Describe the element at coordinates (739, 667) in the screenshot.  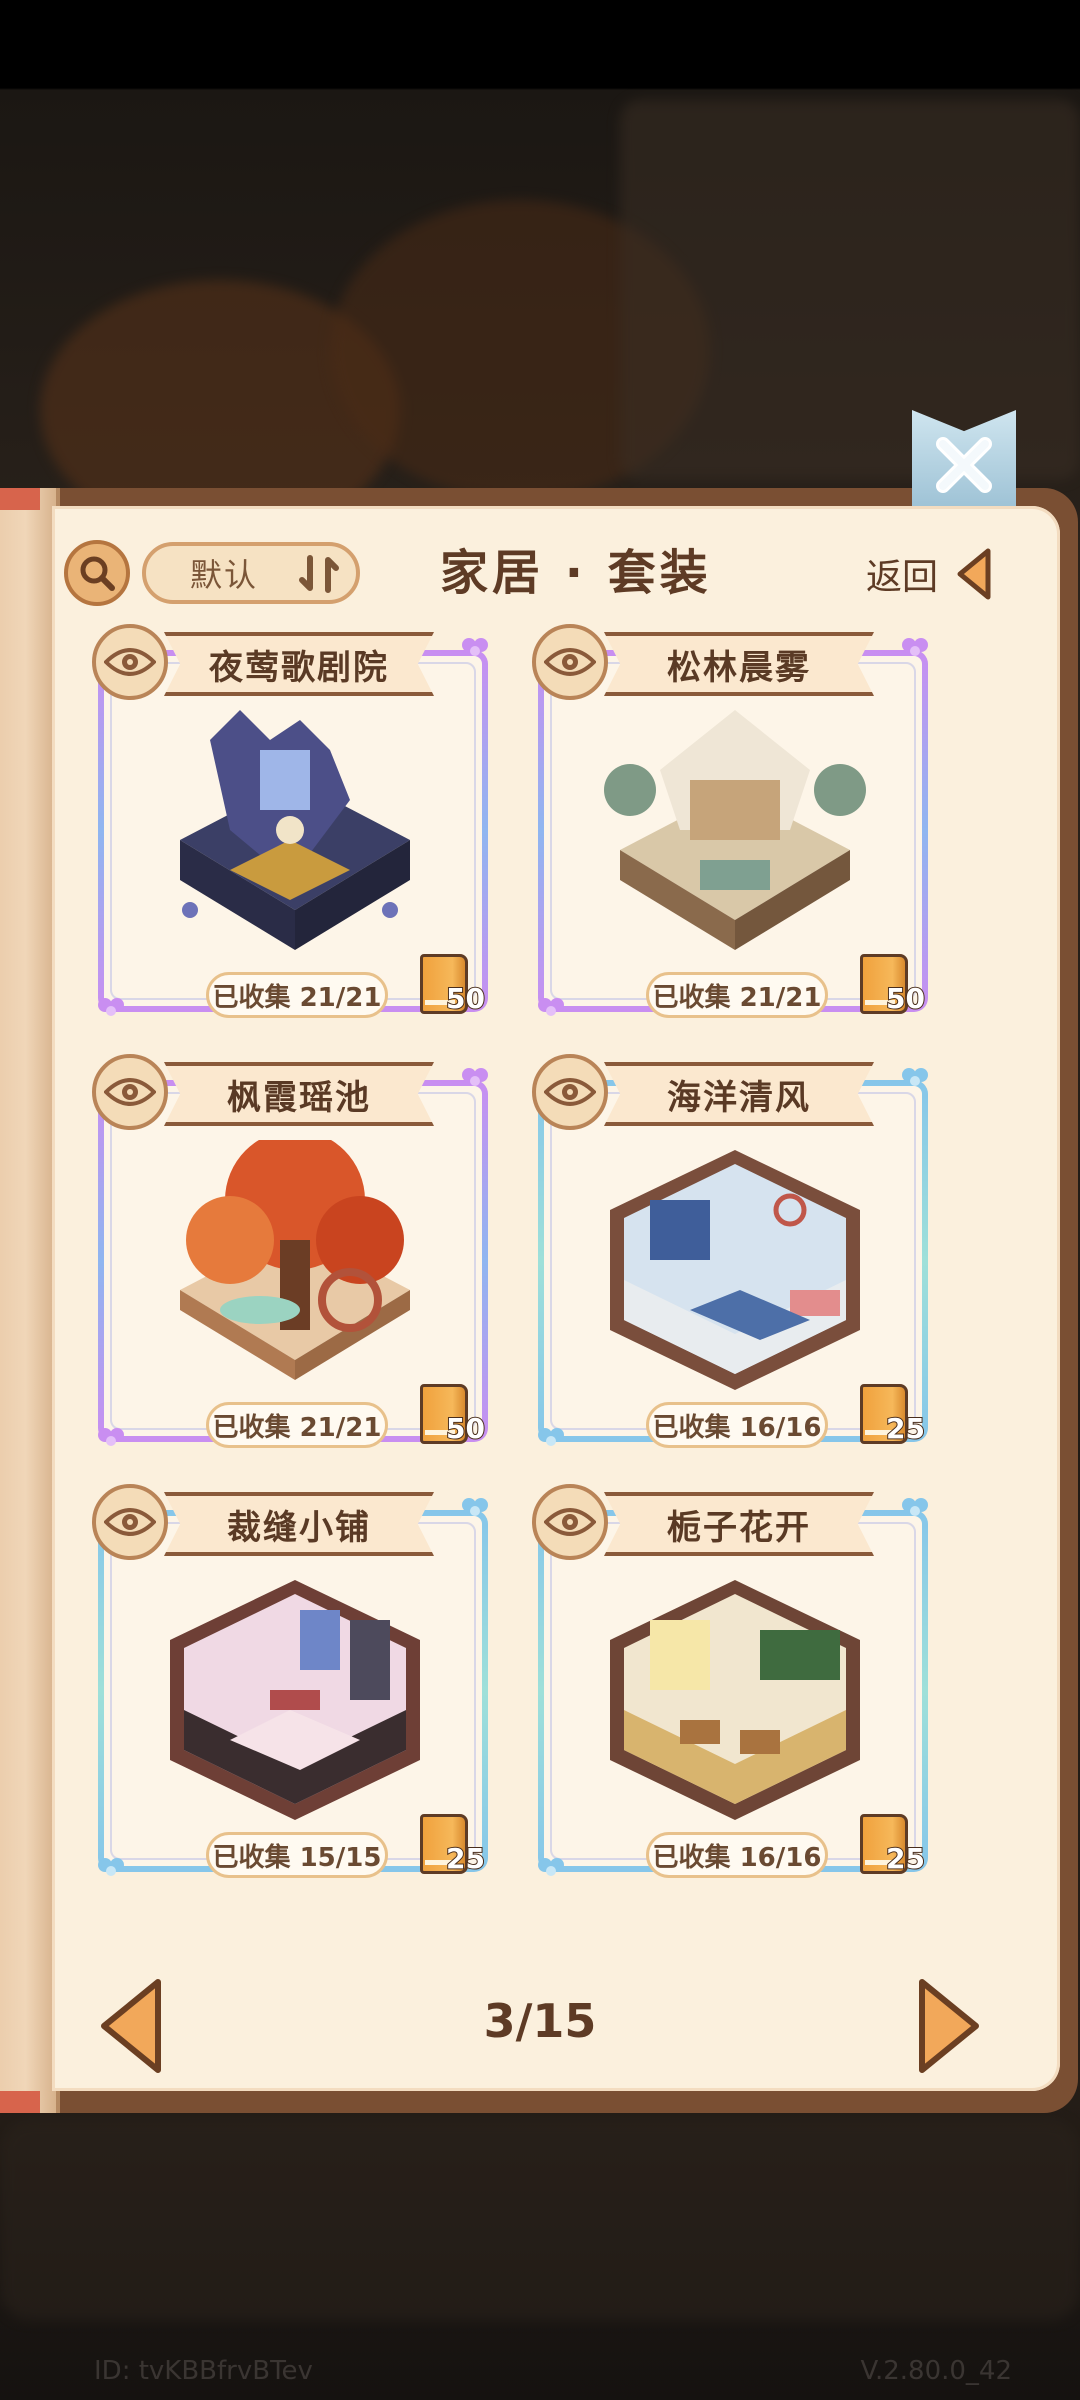
I see `set-name: 松林晨雾` at that location.